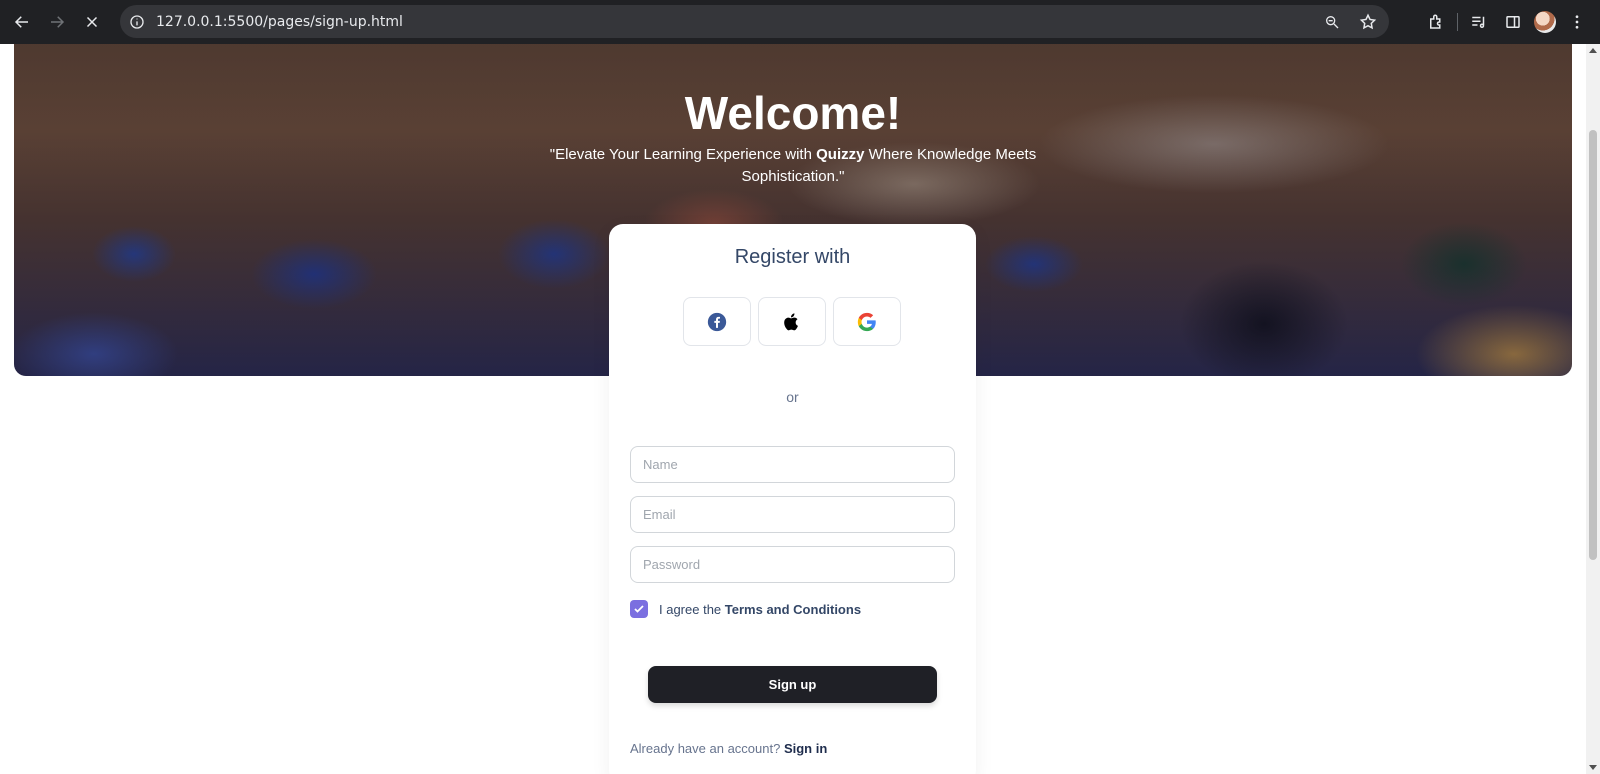 The height and width of the screenshot is (774, 1600). I want to click on sign-up-button: Sign up, so click(792, 684).